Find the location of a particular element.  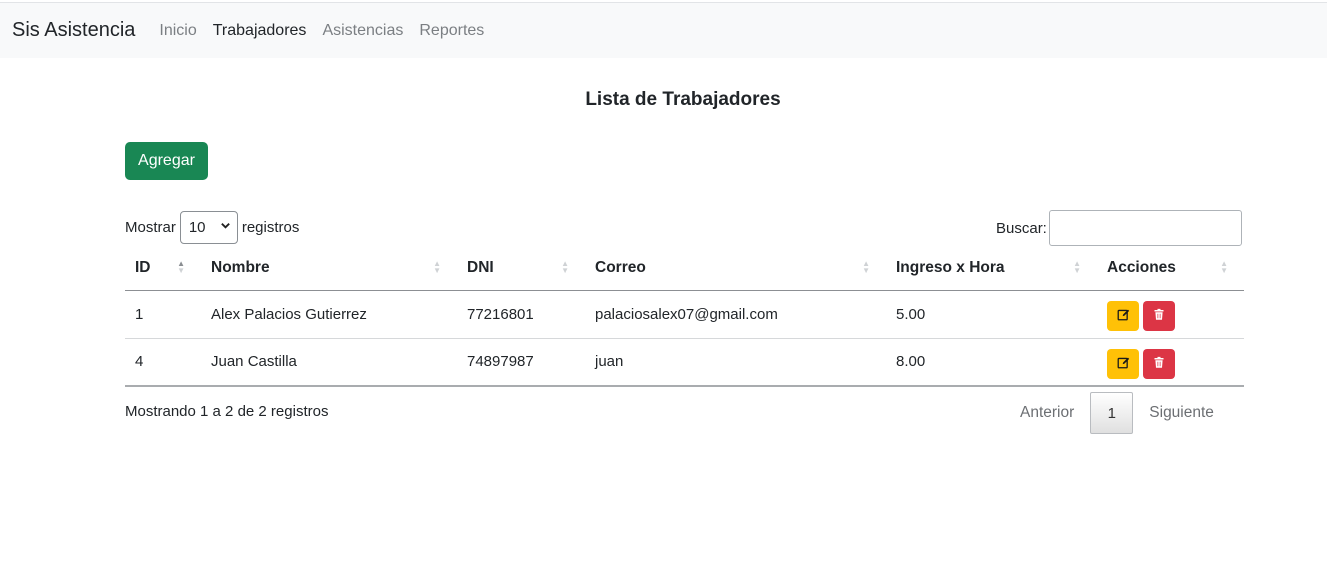

page-title: Lista de Trabajadores is located at coordinates (683, 99).